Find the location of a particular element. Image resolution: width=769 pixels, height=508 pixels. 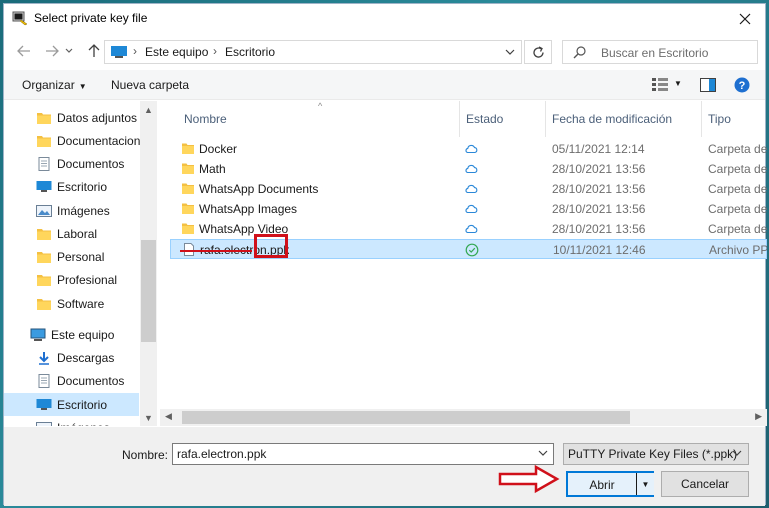

scroll-left-icon: ◀ is located at coordinates (168, 416).